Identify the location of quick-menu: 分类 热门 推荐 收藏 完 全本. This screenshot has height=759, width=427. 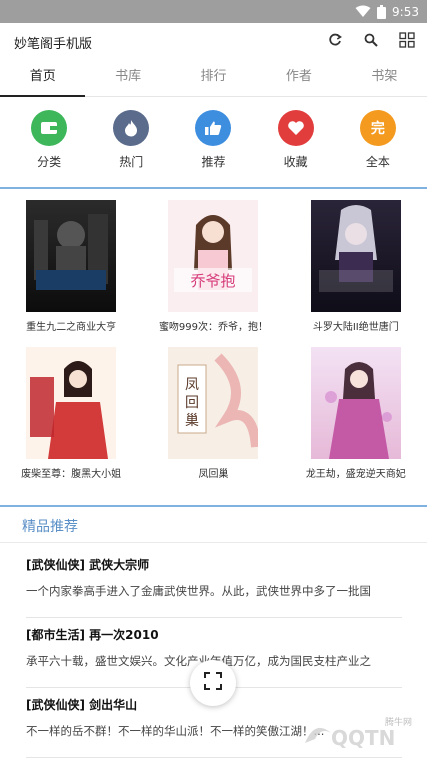
(213, 147).